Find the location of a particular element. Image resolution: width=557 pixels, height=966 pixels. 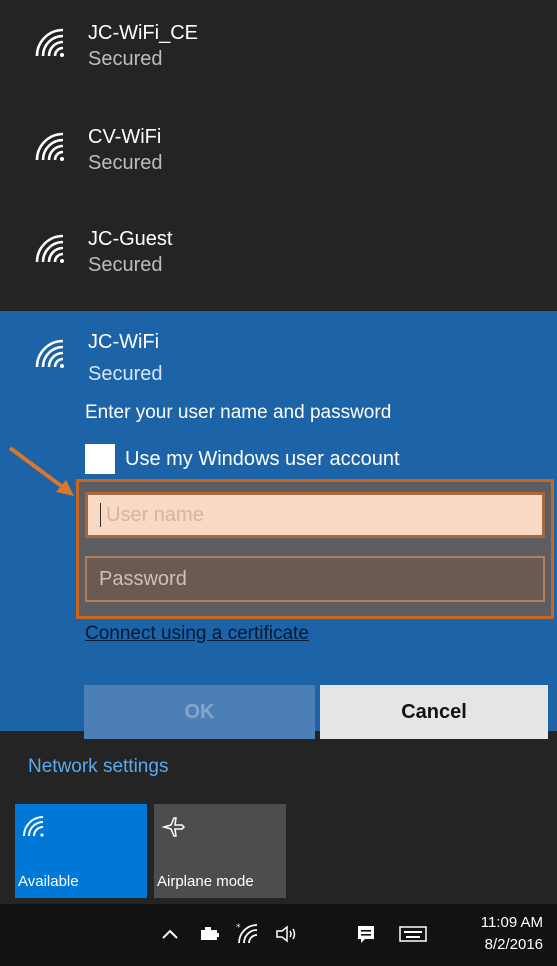

pointer-arrow-icon is located at coordinates (41, 471).